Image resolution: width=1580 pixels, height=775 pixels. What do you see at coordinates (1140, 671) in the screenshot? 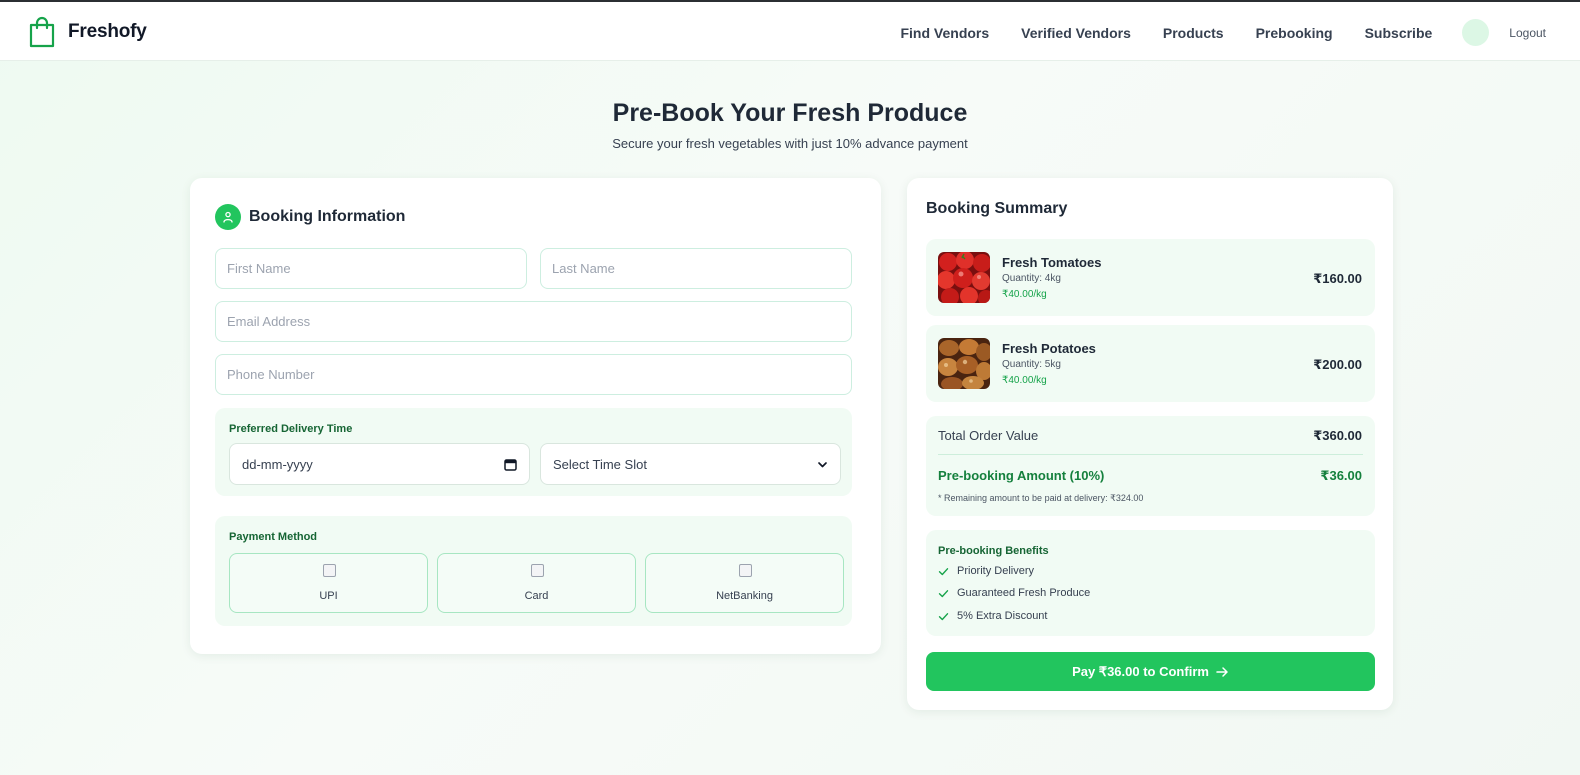
I see `pay-button-label: Pay ₹36.00 to Confirm` at bounding box center [1140, 671].